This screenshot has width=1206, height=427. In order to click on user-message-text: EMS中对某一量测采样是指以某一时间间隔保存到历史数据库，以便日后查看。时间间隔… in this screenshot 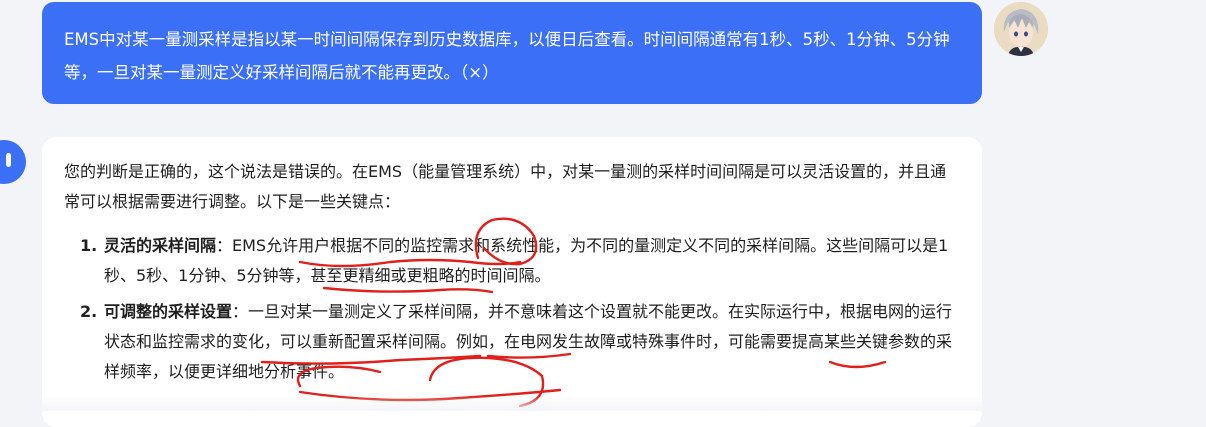, I will do `click(507, 56)`.